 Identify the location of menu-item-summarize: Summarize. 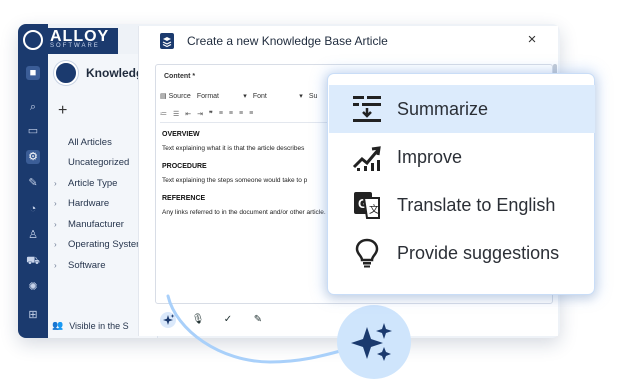
(462, 109).